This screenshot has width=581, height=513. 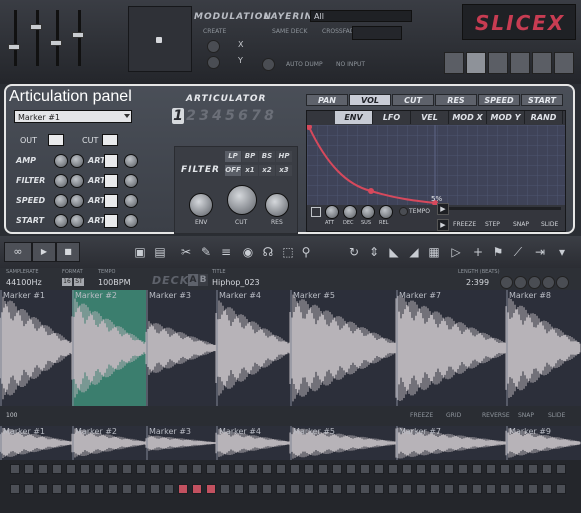 I want to click on envelope-scrollbar, so click(x=505, y=208).